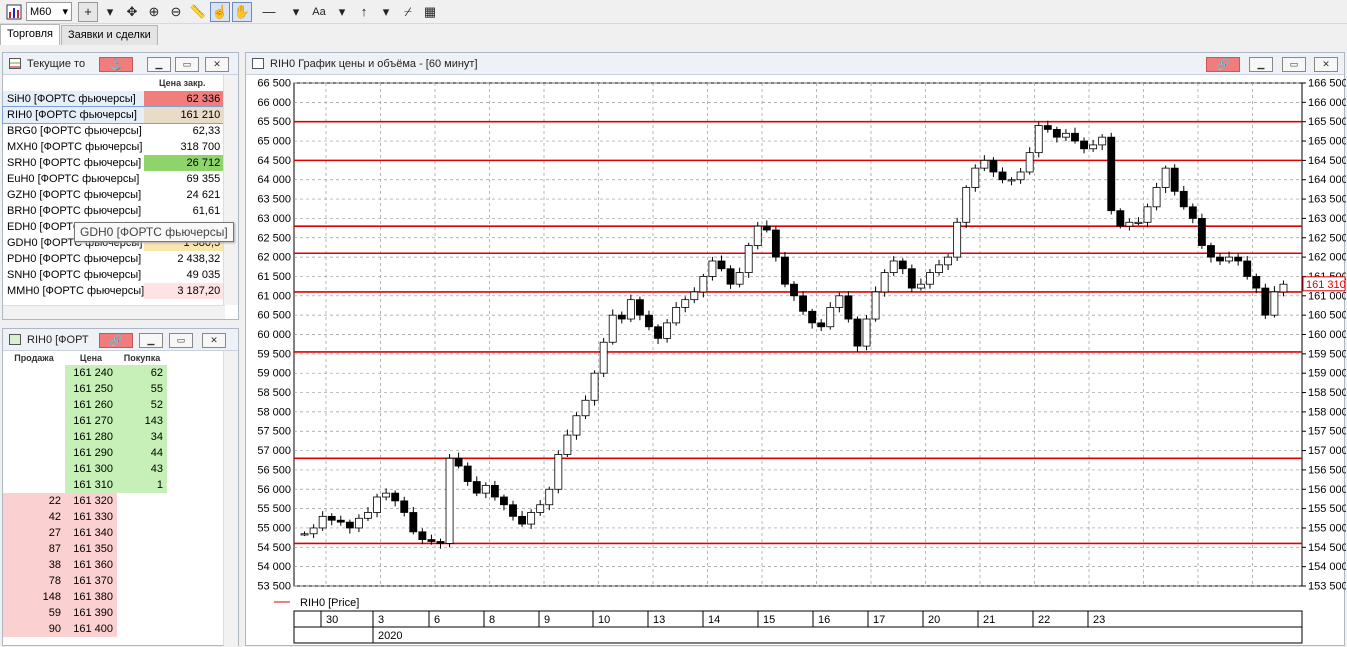 The height and width of the screenshot is (647, 1347). What do you see at coordinates (114, 211) in the screenshot?
I see `trade-row: BRH0 [ФОРТС фьючерсы] 61,61` at bounding box center [114, 211].